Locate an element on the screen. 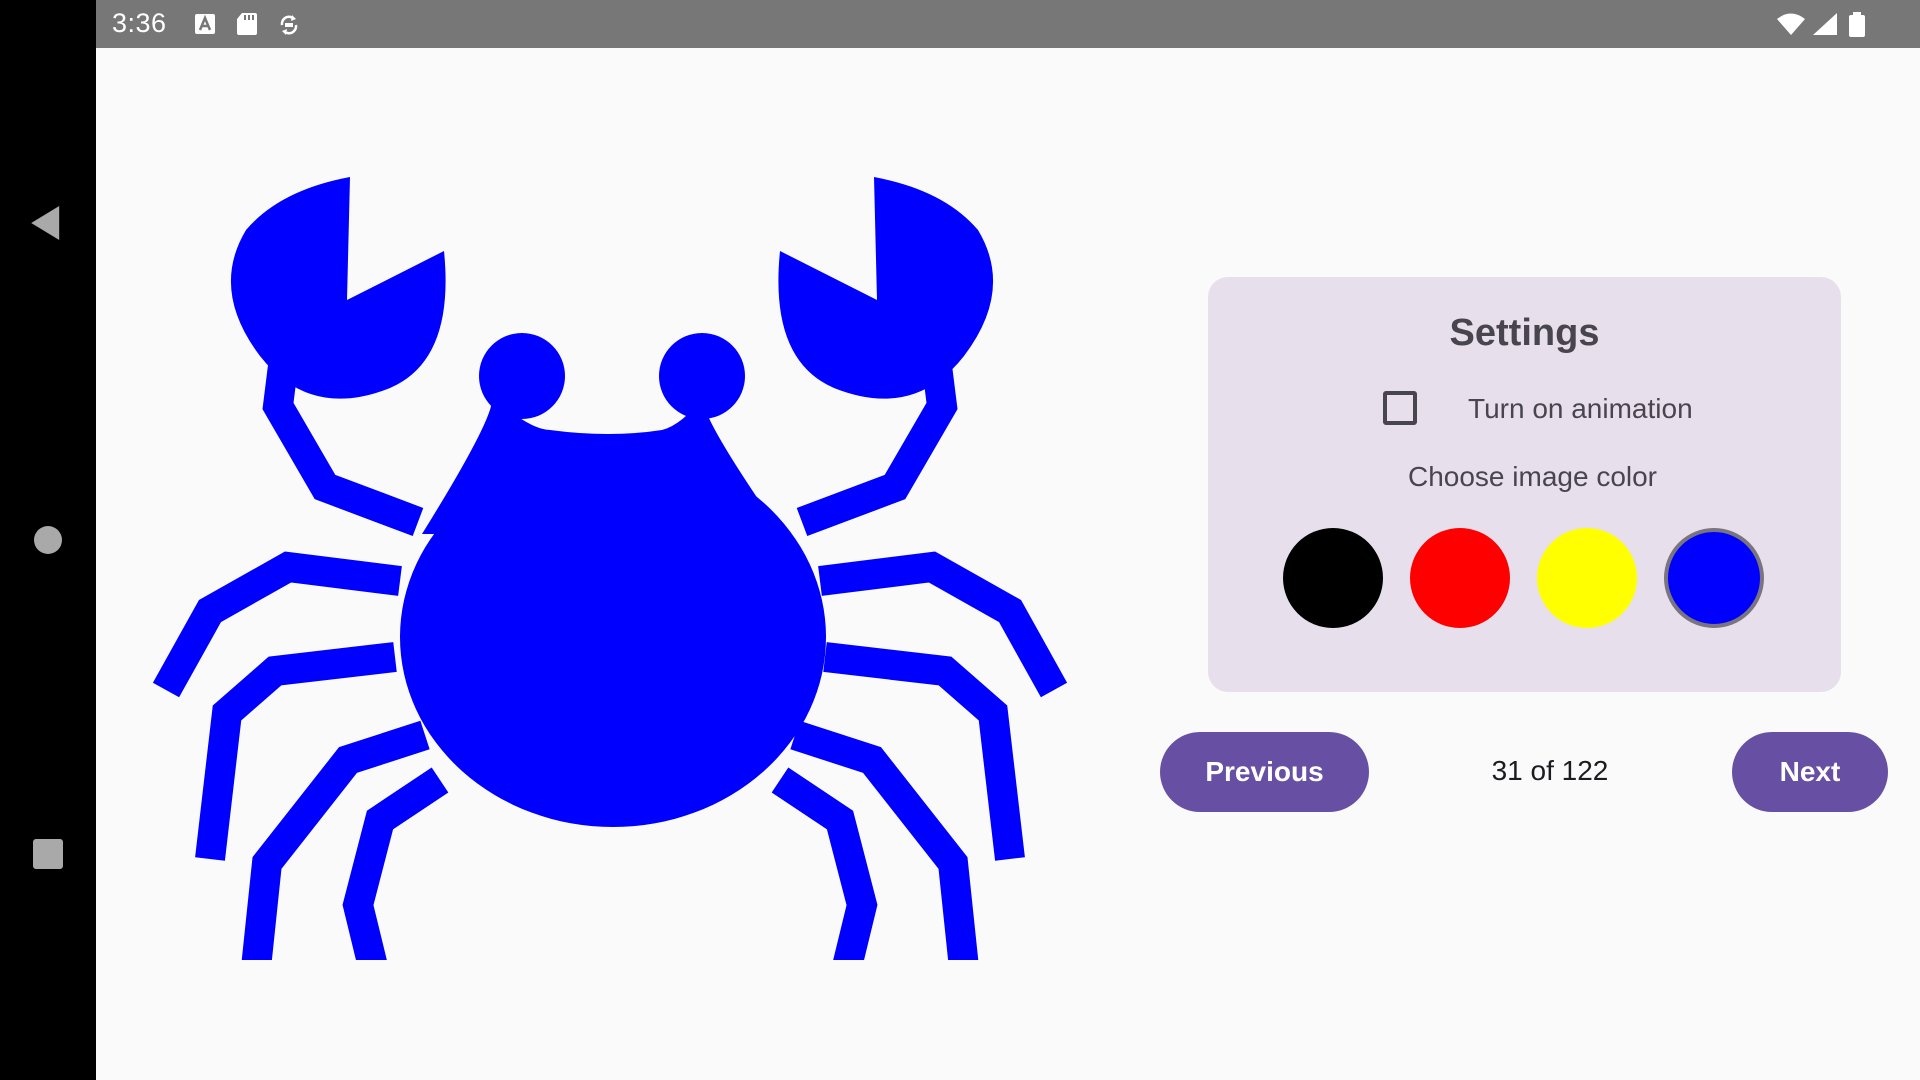  animation-checkbox is located at coordinates (1400, 408).